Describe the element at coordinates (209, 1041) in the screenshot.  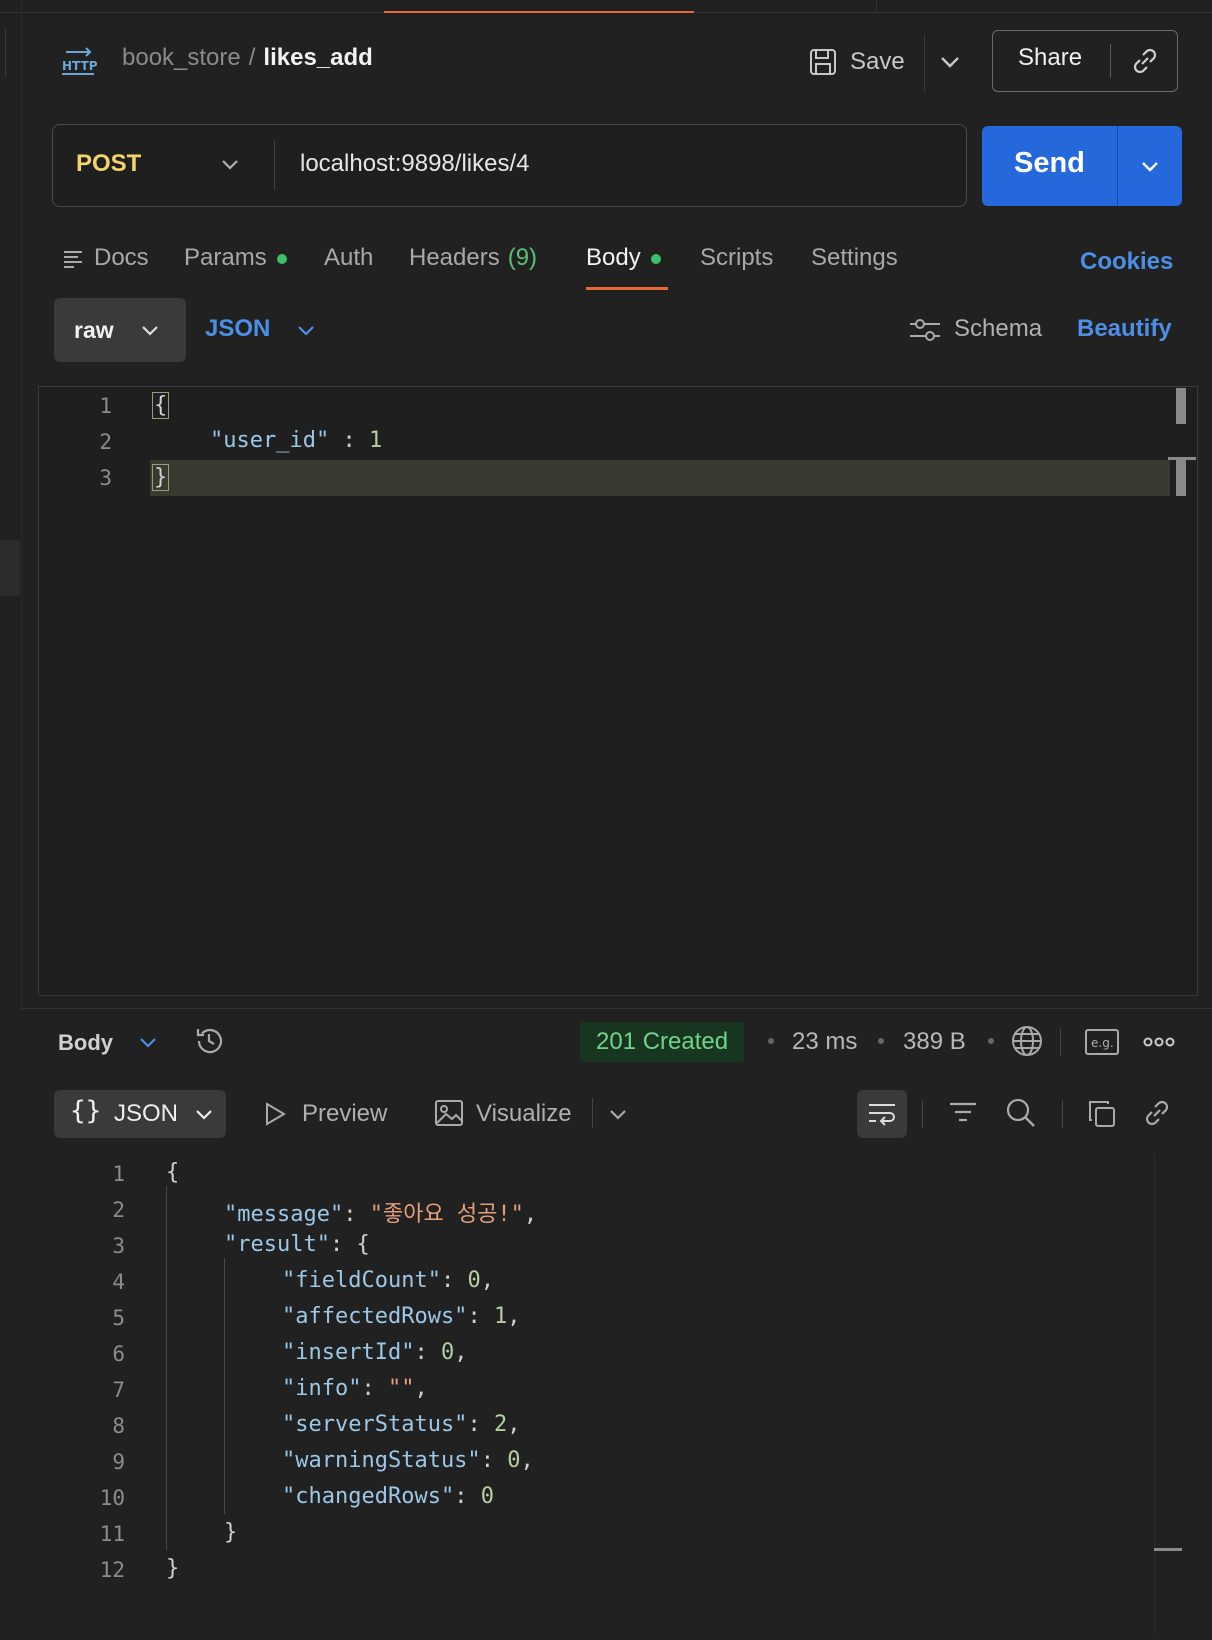
I see `history-icon` at that location.